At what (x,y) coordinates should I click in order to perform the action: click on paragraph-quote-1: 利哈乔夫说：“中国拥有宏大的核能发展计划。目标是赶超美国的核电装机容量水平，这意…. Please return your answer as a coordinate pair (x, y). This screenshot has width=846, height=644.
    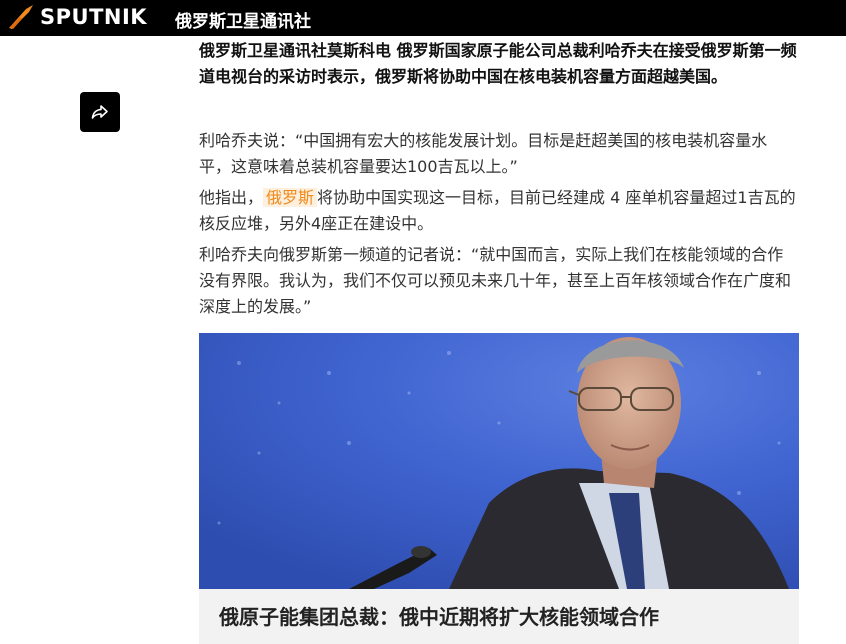
    Looking at the image, I should click on (483, 153).